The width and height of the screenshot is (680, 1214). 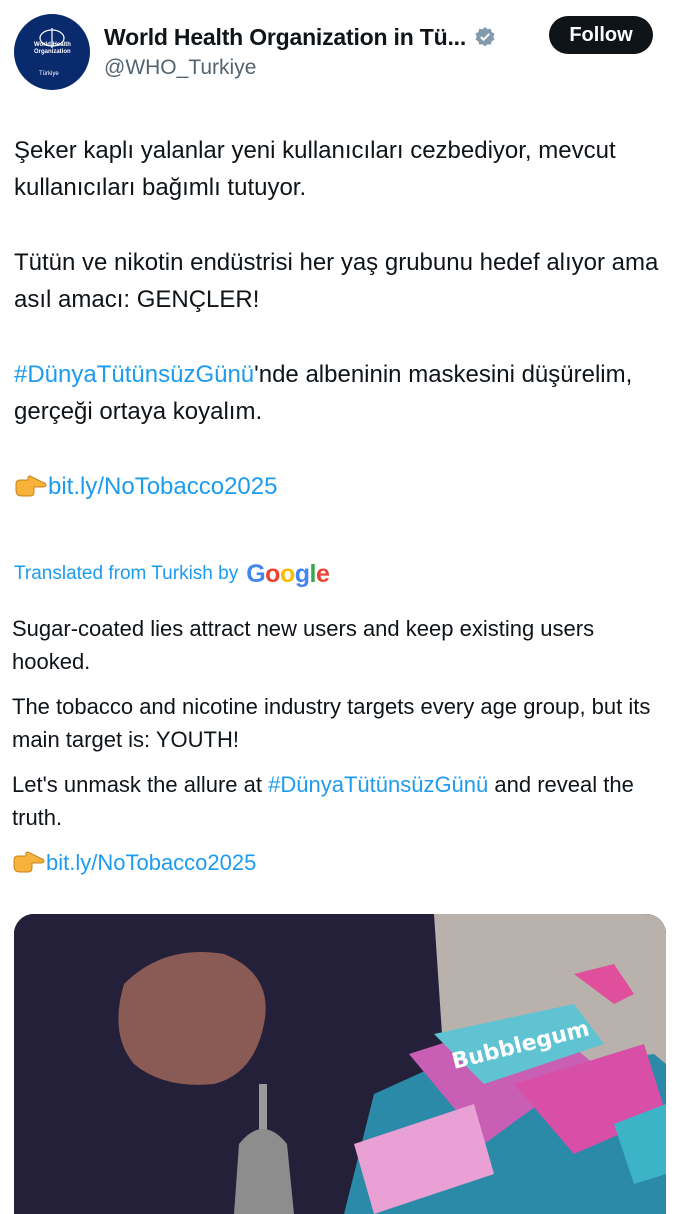 What do you see at coordinates (126, 573) in the screenshot?
I see `translated-label: Translated from Turkish by` at bounding box center [126, 573].